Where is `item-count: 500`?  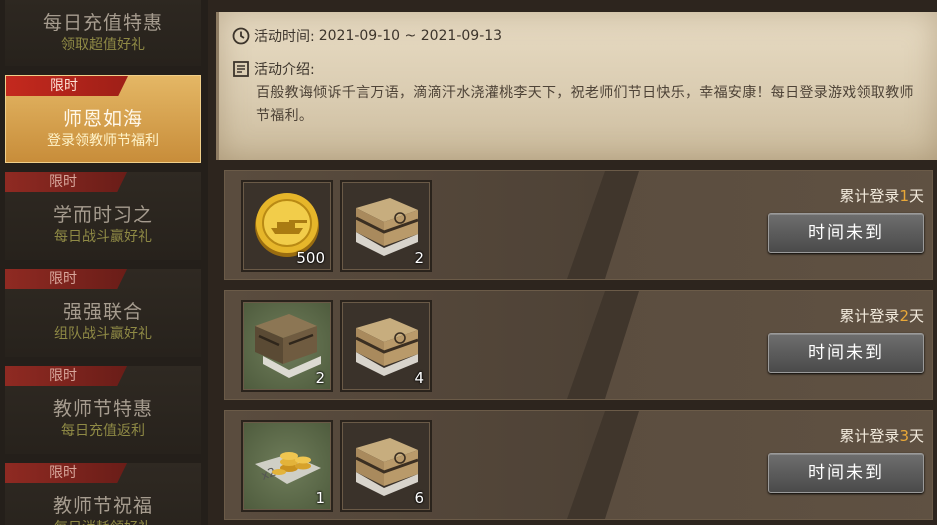 item-count: 500 is located at coordinates (310, 258).